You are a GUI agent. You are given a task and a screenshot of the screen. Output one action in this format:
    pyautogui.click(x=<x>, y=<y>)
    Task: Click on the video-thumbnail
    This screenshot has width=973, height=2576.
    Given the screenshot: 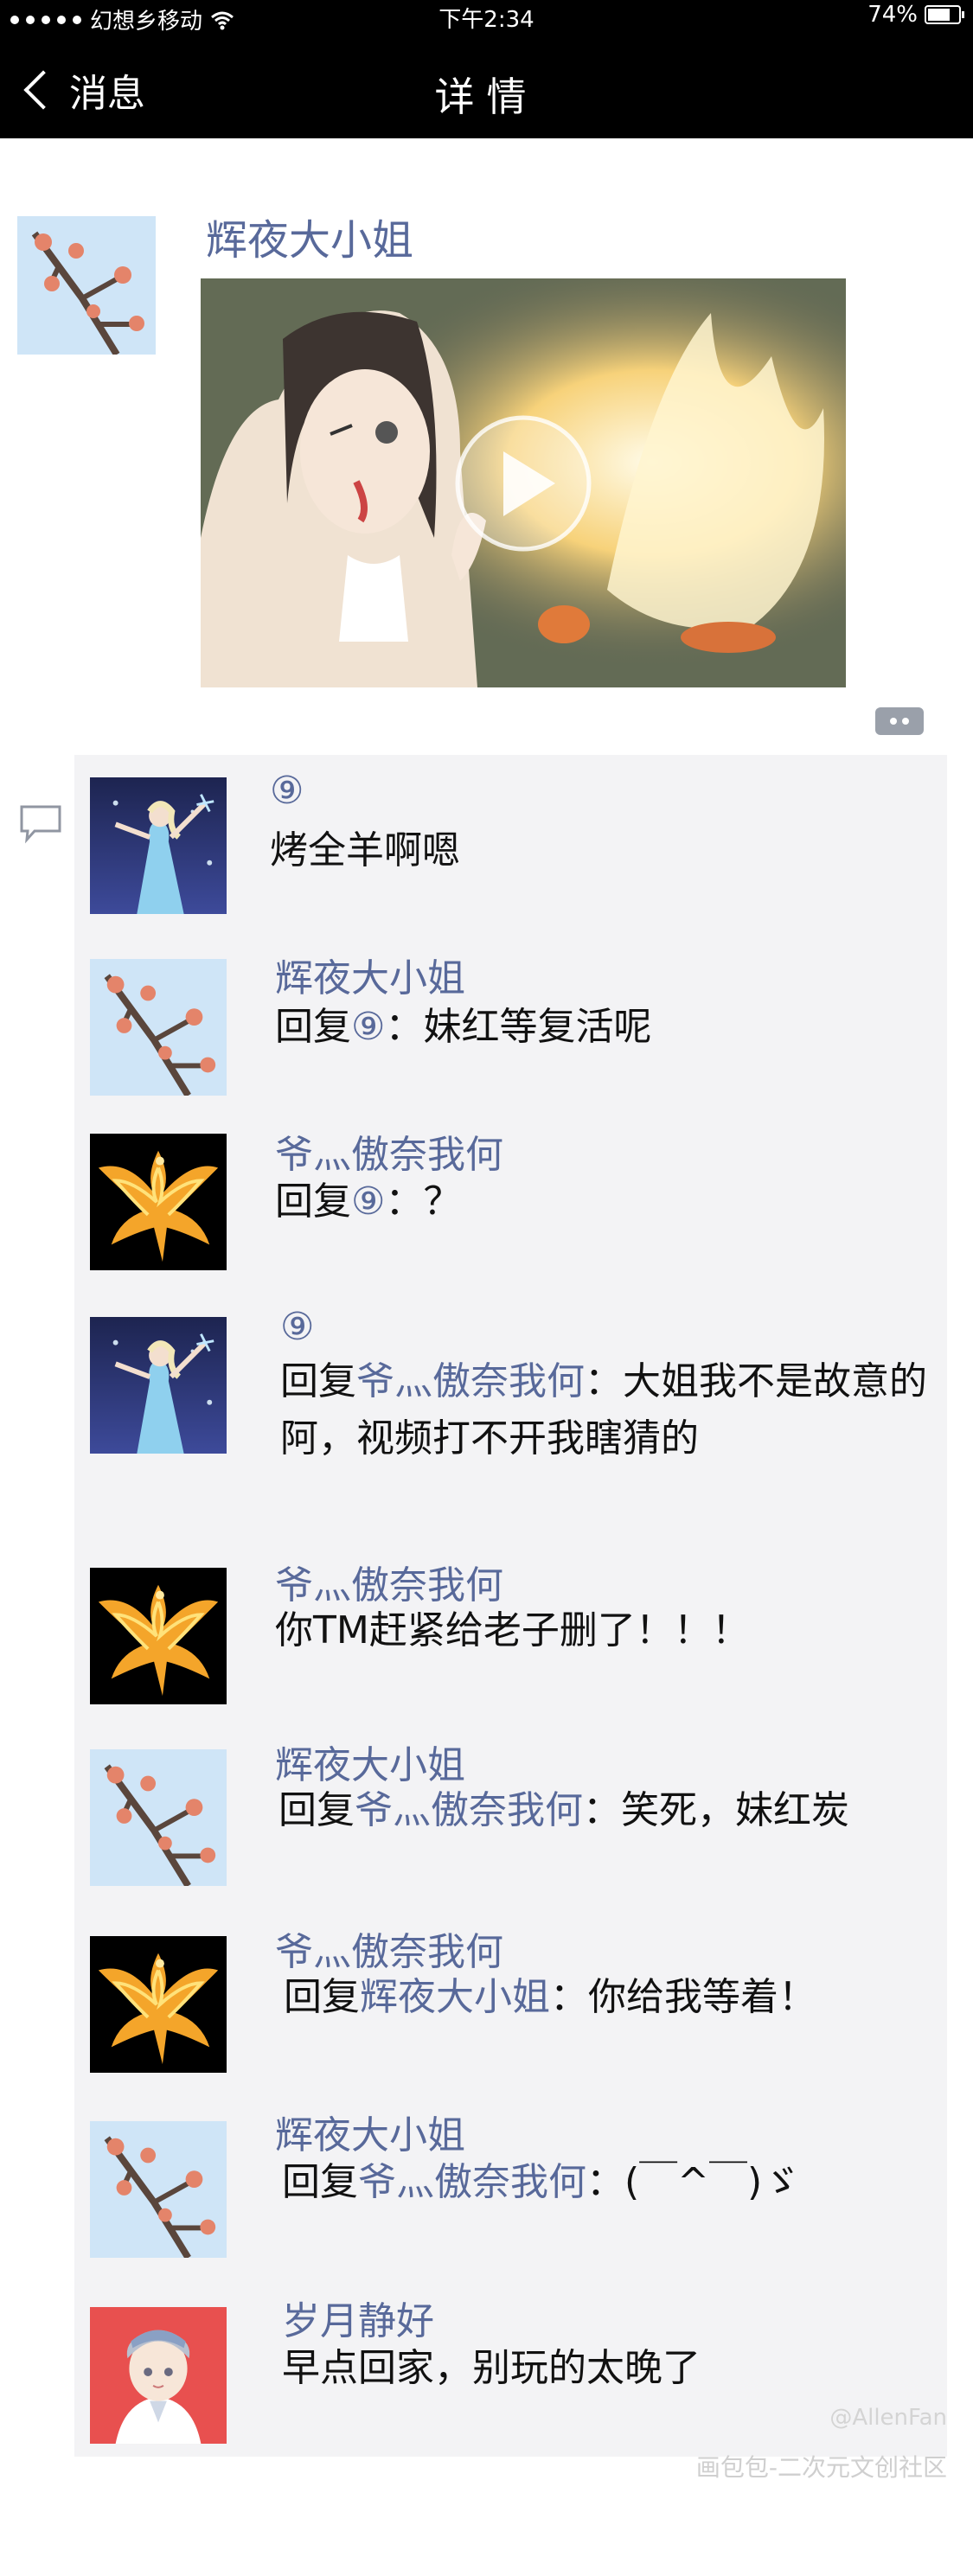 What is the action you would take?
    pyautogui.click(x=524, y=483)
    